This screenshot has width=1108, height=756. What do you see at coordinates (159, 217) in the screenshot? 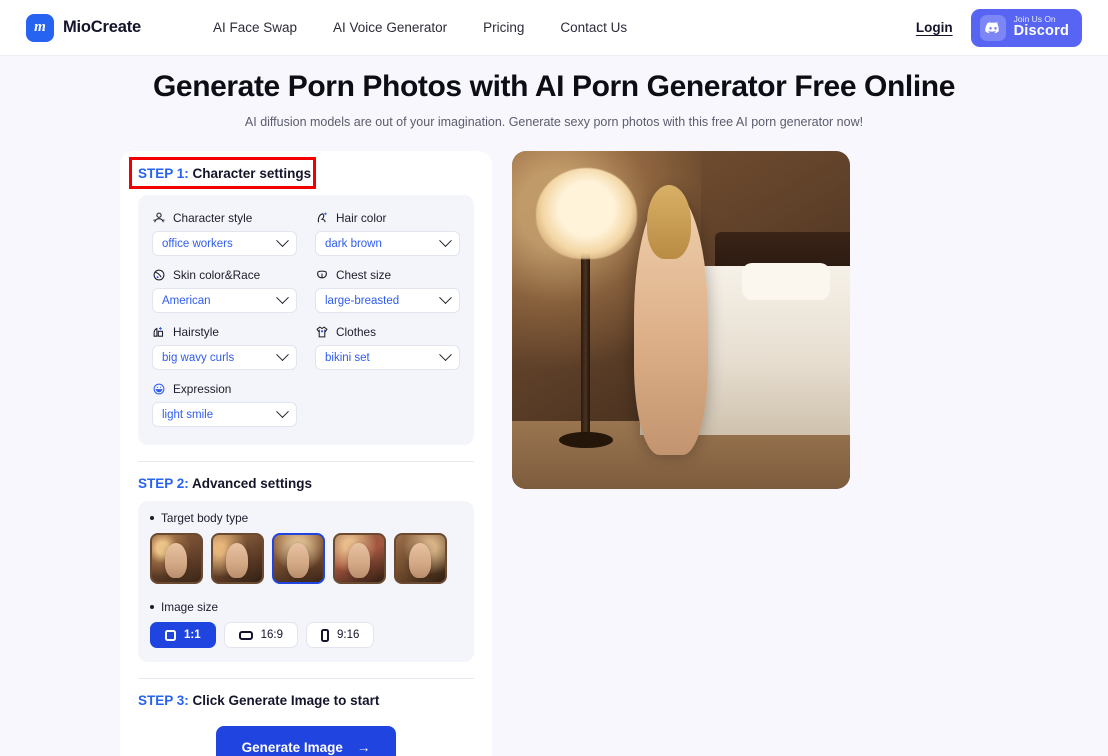
I see `character-style-icon` at bounding box center [159, 217].